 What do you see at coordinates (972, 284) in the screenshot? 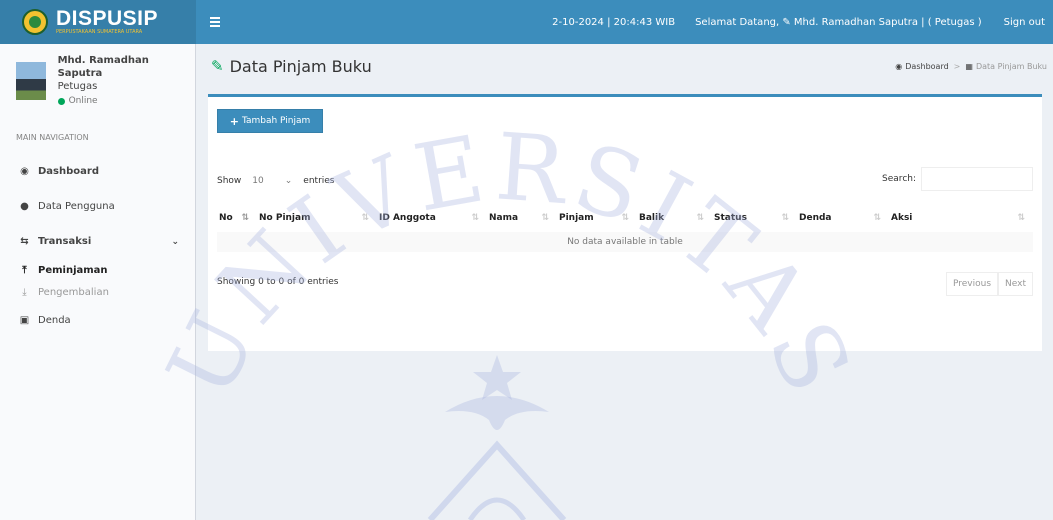
I see `previous-button: Previous` at bounding box center [972, 284].